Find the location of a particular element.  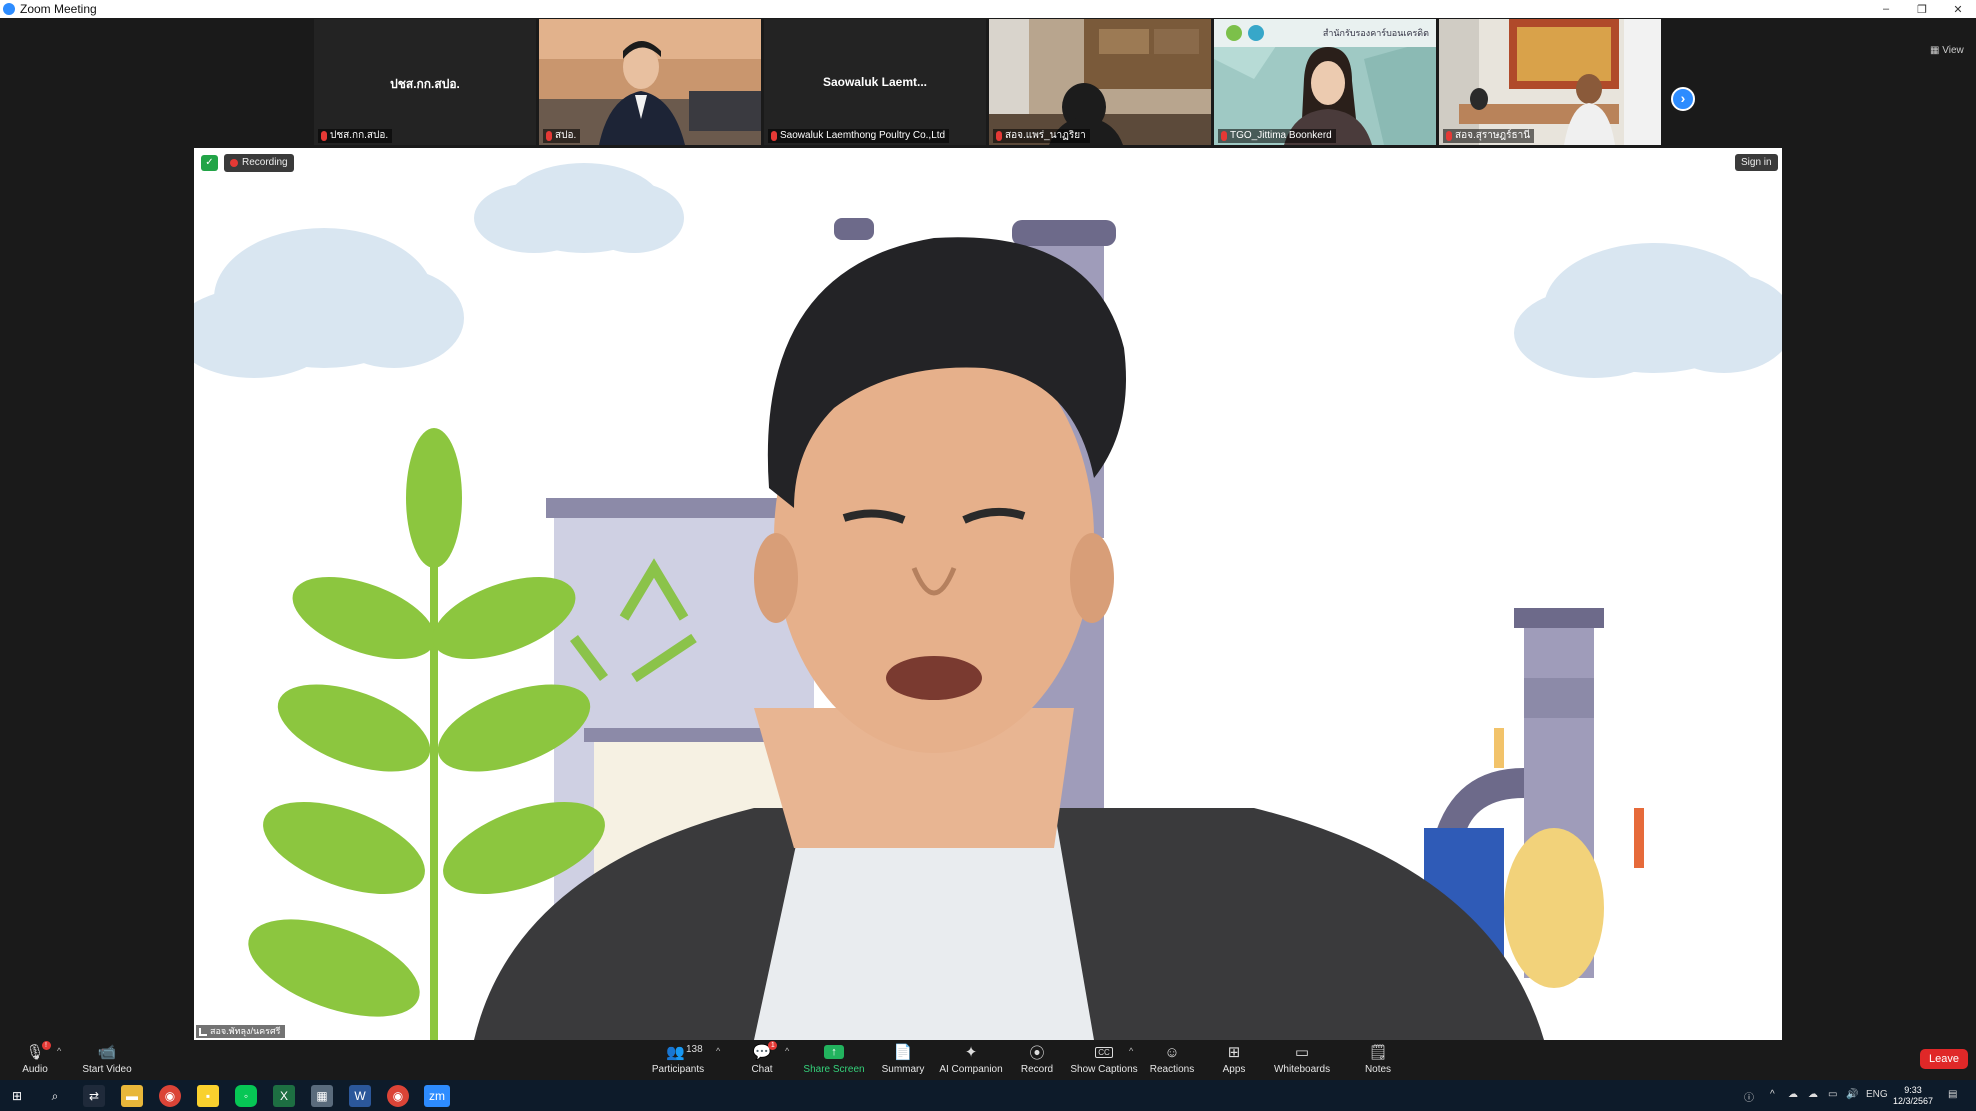

participants-options-caret-icon: ^ is located at coordinates (718, 1051).